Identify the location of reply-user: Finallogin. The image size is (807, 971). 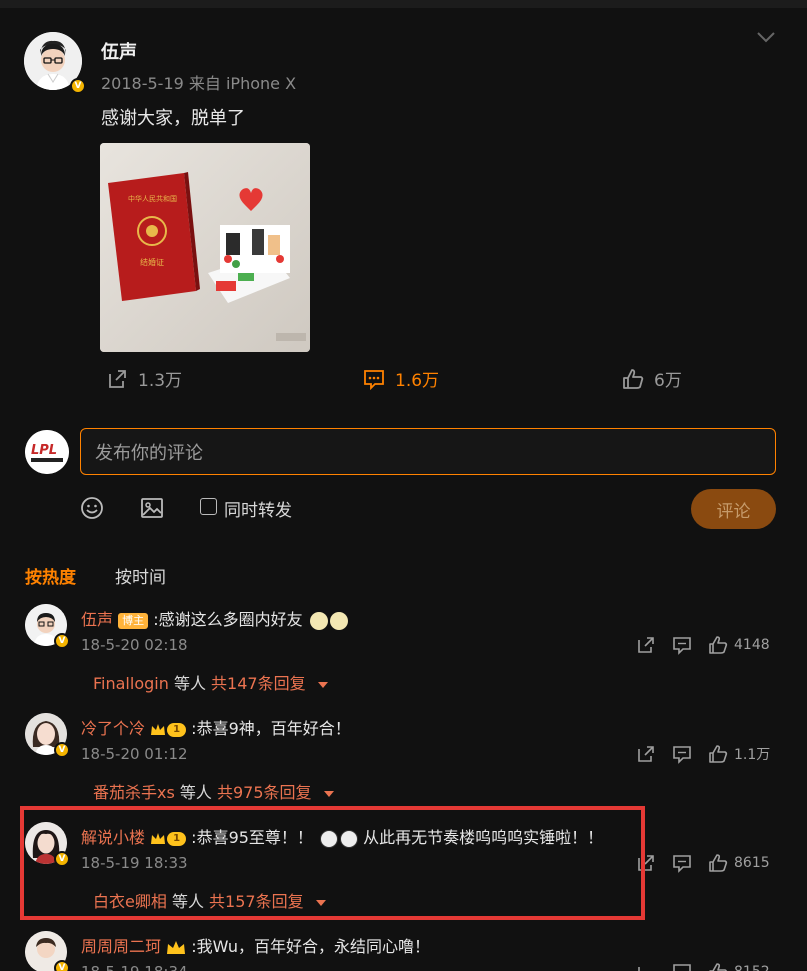
(131, 683).